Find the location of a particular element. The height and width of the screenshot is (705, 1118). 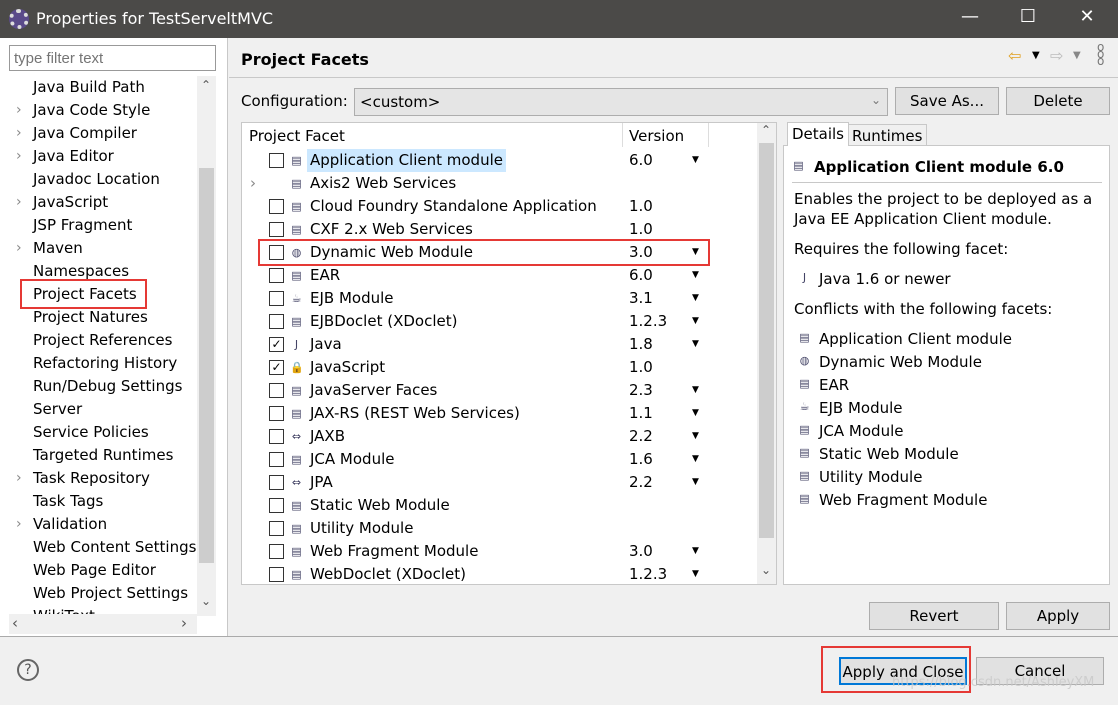

facet-version: 3.1 is located at coordinates (641, 298).